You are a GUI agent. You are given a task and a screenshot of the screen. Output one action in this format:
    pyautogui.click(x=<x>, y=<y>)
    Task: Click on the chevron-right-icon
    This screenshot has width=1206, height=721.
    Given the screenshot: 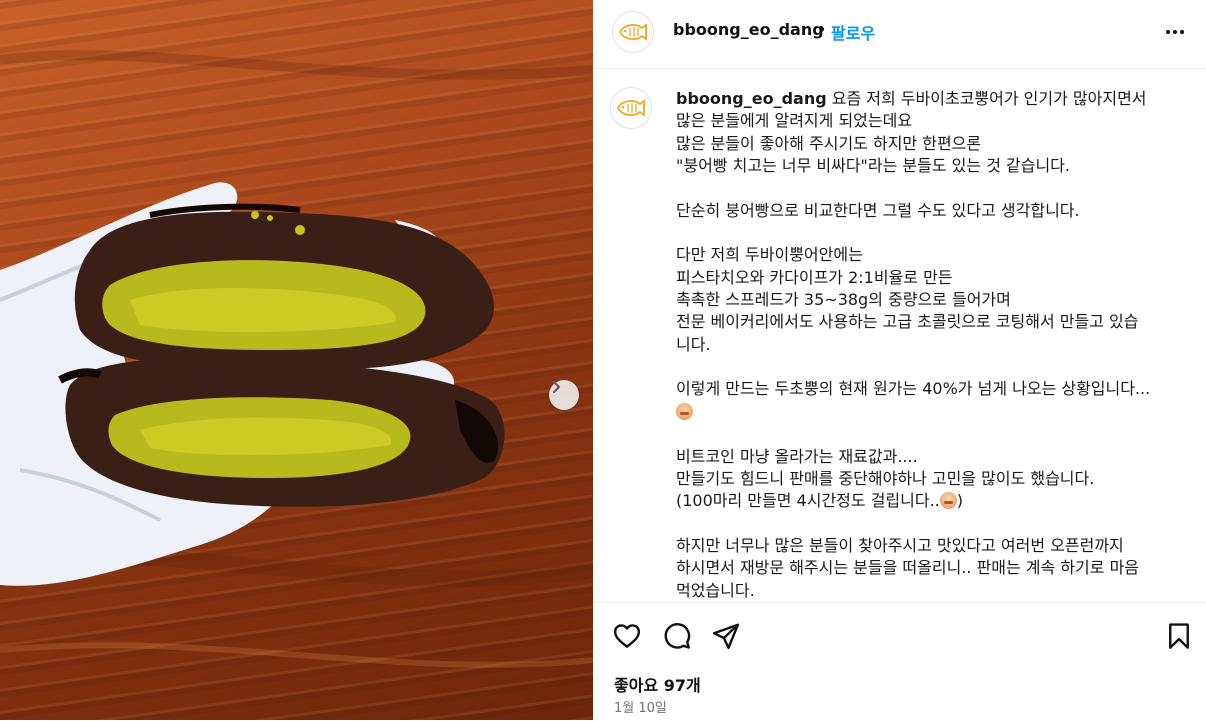 What is the action you would take?
    pyautogui.click(x=556, y=387)
    